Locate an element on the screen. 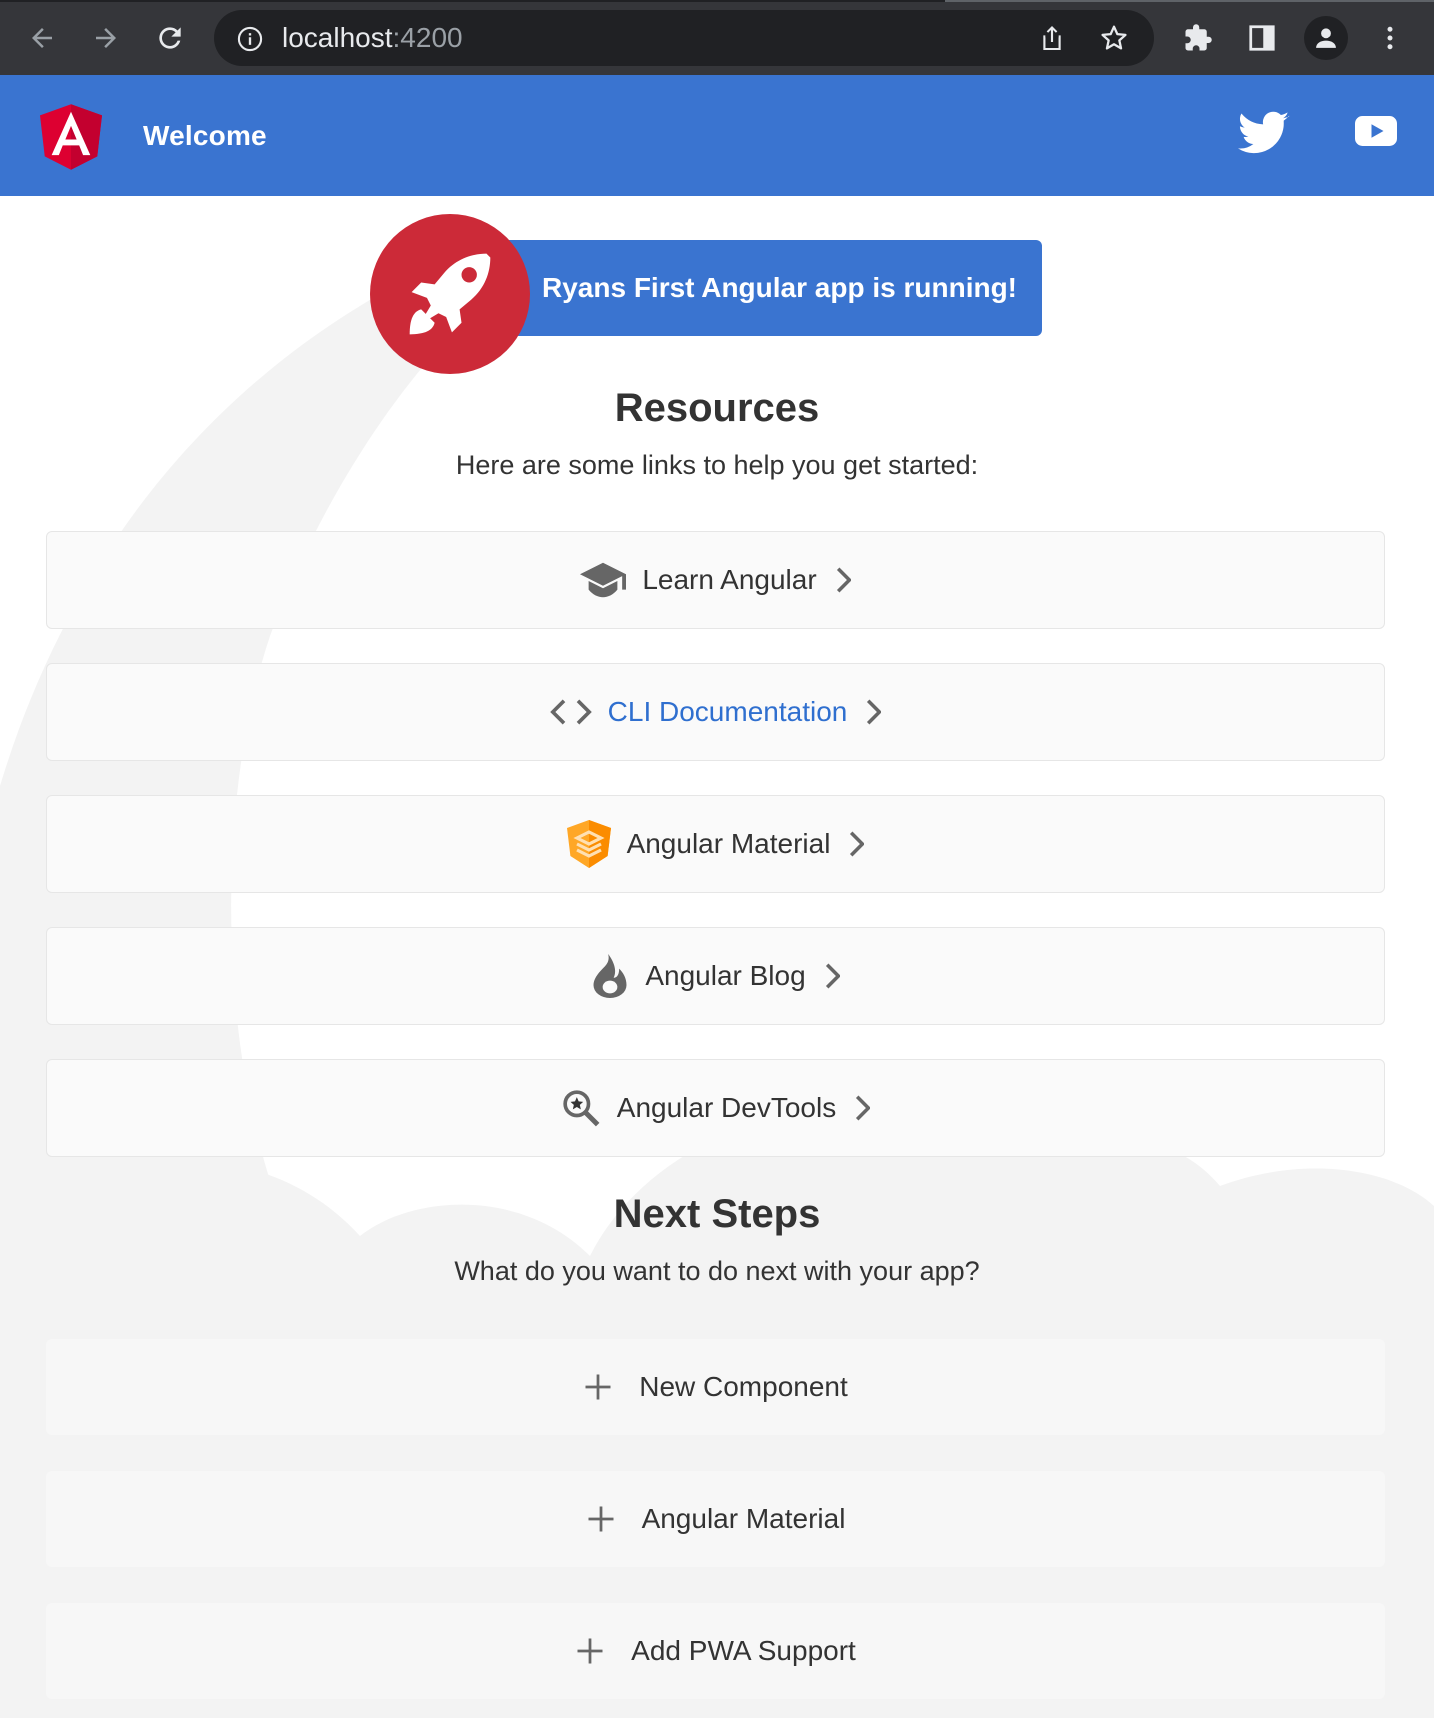 Image resolution: width=1434 pixels, height=1718 pixels. learn-angular-card: Learn Angular is located at coordinates (715, 580).